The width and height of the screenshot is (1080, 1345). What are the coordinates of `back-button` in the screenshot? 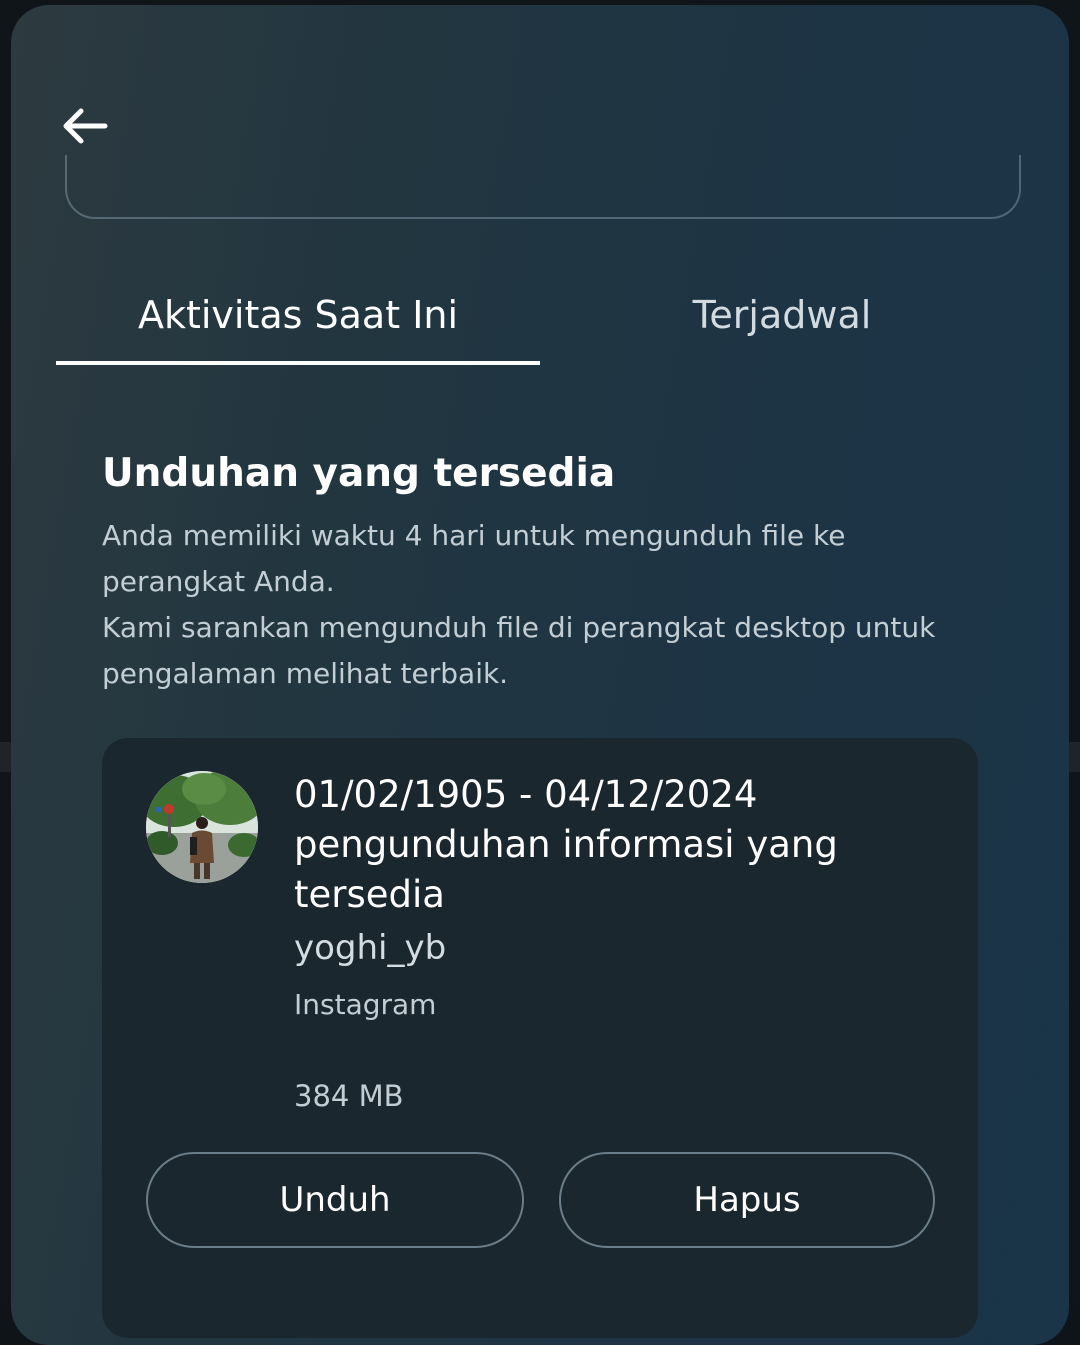 It's located at (84, 126).